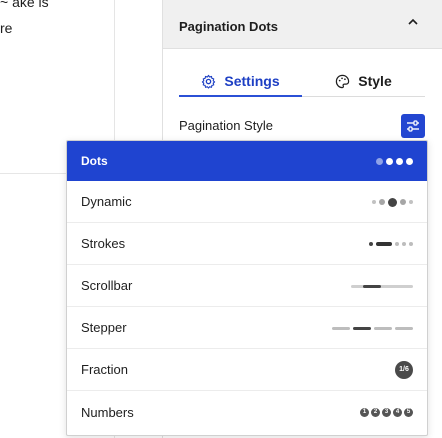 The image size is (442, 438). What do you see at coordinates (247, 244) in the screenshot?
I see `option-strokes: Strokes` at bounding box center [247, 244].